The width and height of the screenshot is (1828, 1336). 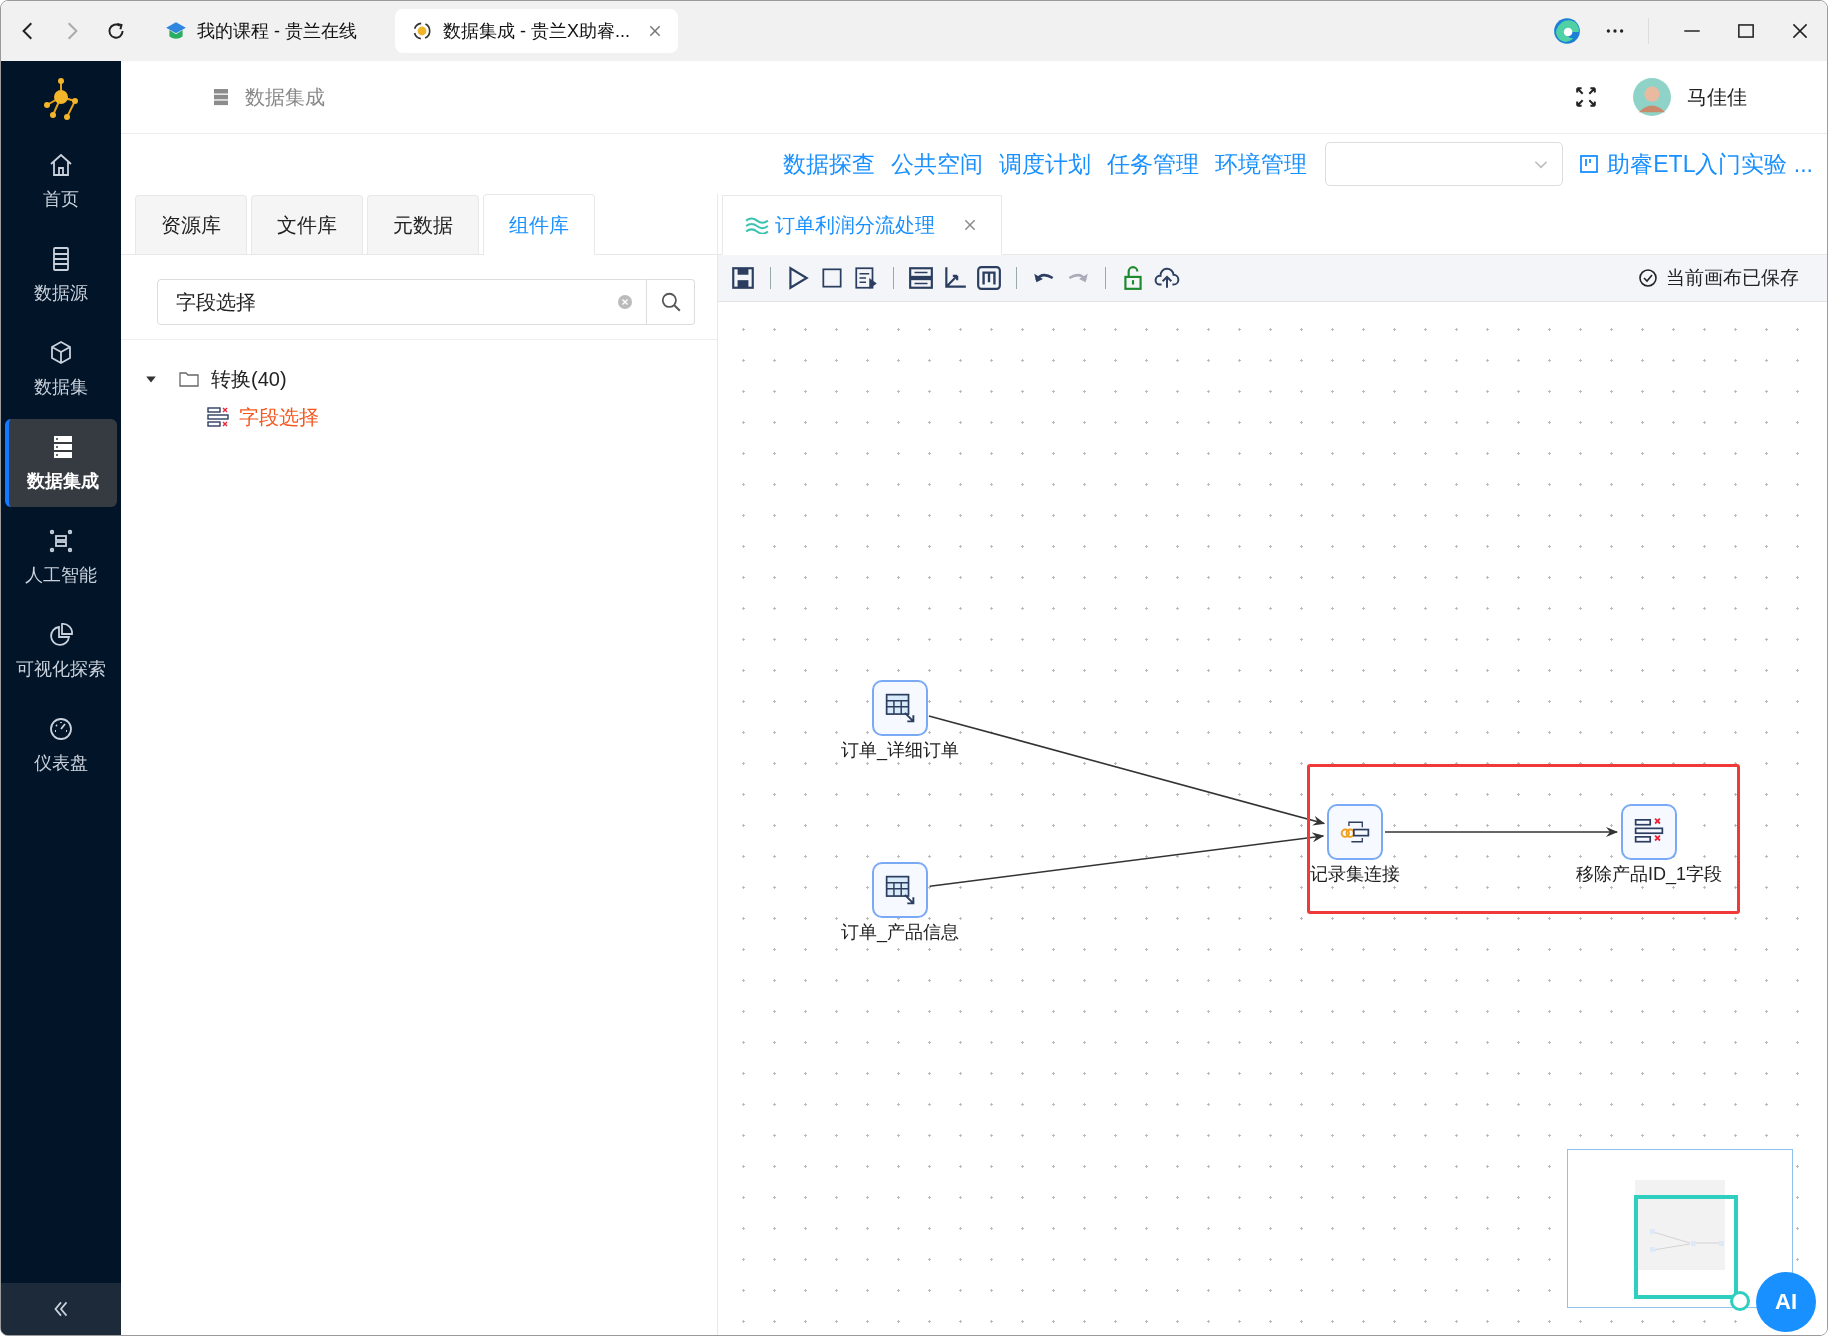 What do you see at coordinates (1740, 1301) in the screenshot?
I see `resize-handle` at bounding box center [1740, 1301].